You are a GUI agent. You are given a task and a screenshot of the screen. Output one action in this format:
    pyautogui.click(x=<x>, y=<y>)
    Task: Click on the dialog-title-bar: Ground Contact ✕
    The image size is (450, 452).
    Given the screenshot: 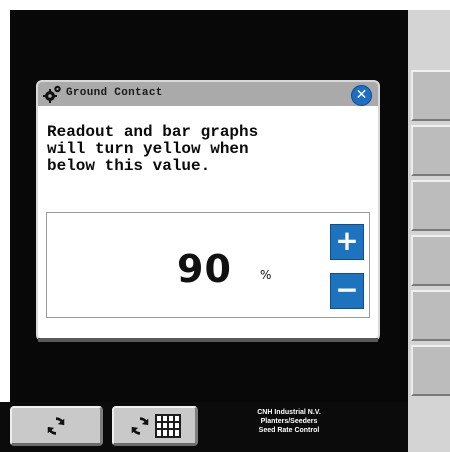 What is the action you would take?
    pyautogui.click(x=208, y=94)
    